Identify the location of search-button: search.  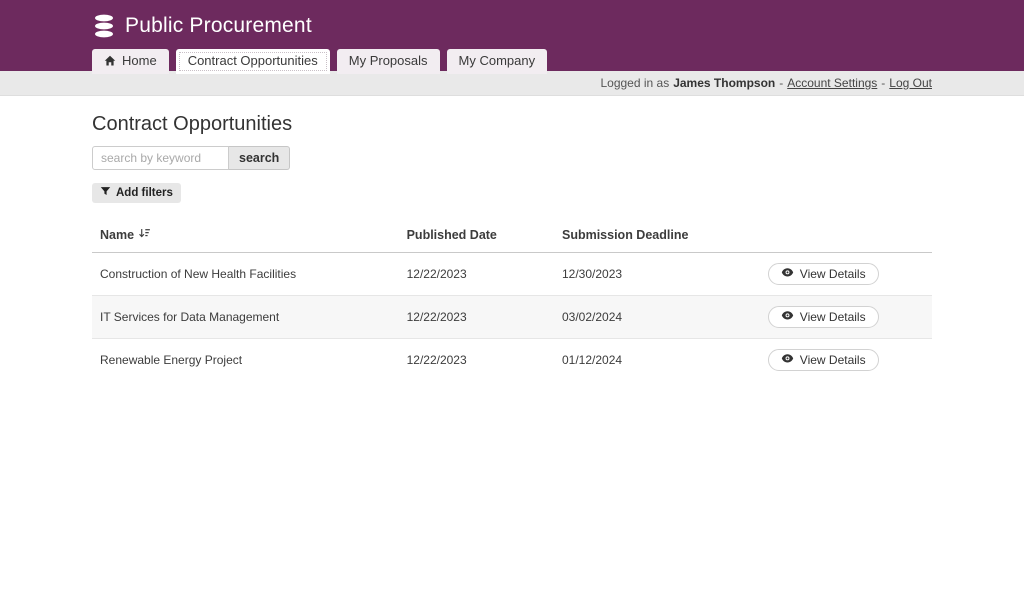
(260, 158).